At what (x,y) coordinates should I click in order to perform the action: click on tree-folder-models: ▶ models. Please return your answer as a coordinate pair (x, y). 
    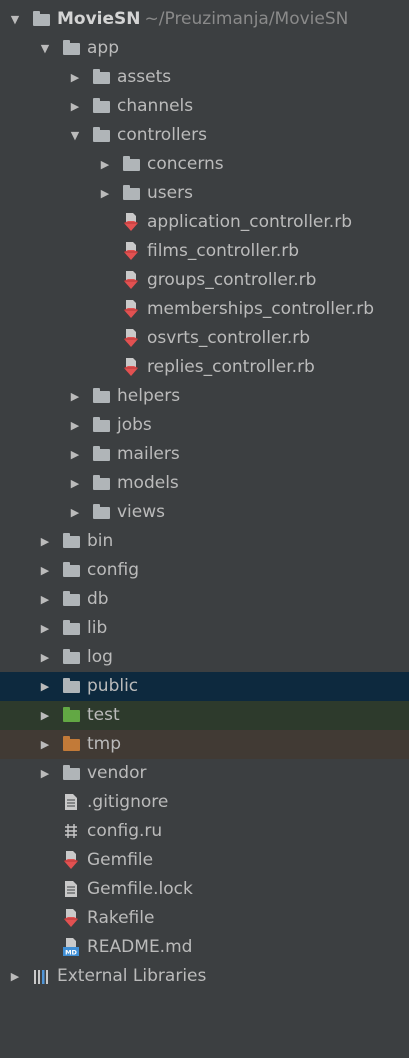
    Looking at the image, I should click on (204, 483).